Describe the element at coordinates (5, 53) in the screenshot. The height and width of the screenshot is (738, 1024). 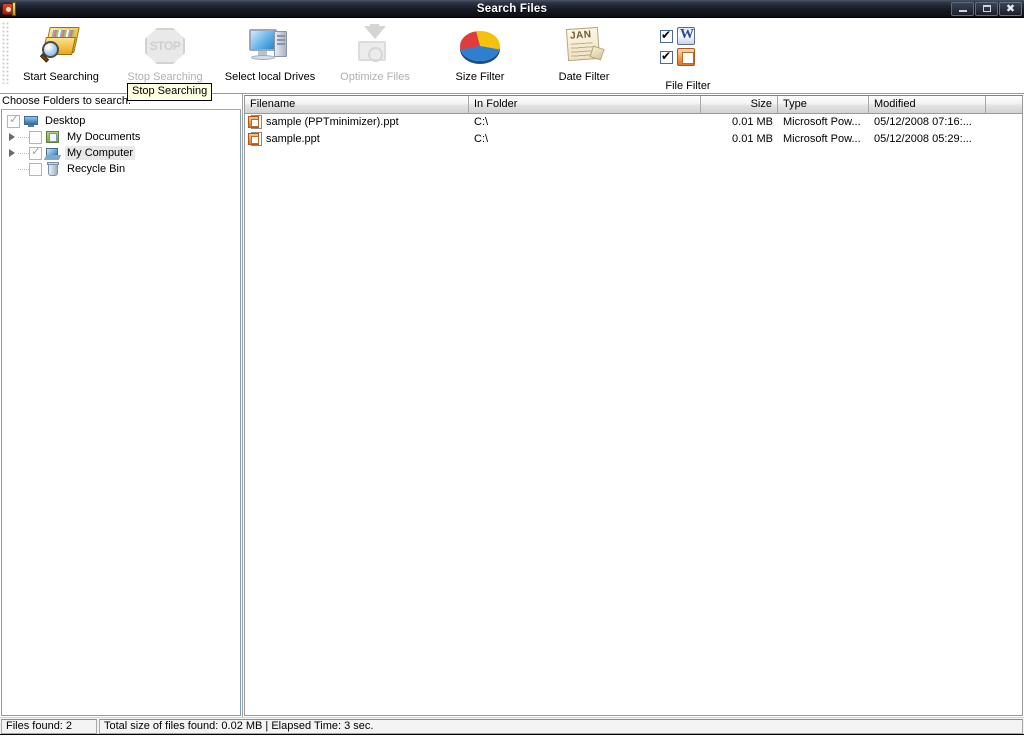
I see `toolbar-grip` at that location.